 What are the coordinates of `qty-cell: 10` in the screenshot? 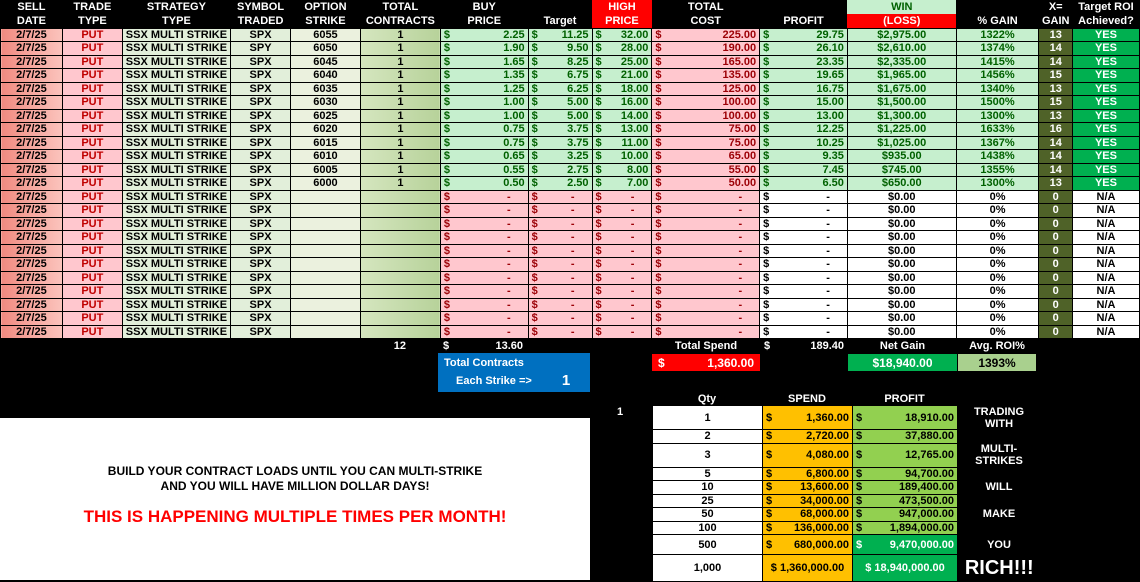 It's located at (707, 487).